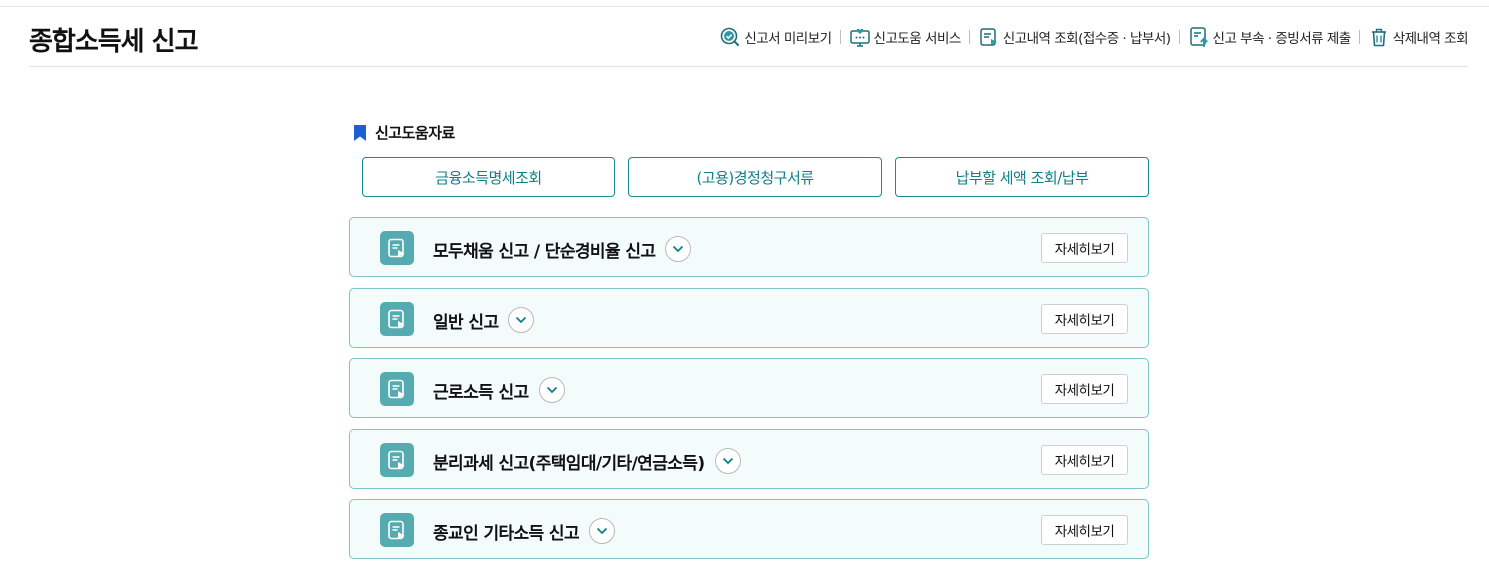 The image size is (1489, 576). What do you see at coordinates (466, 322) in the screenshot?
I see `filing-type-label: 일반 신고` at bounding box center [466, 322].